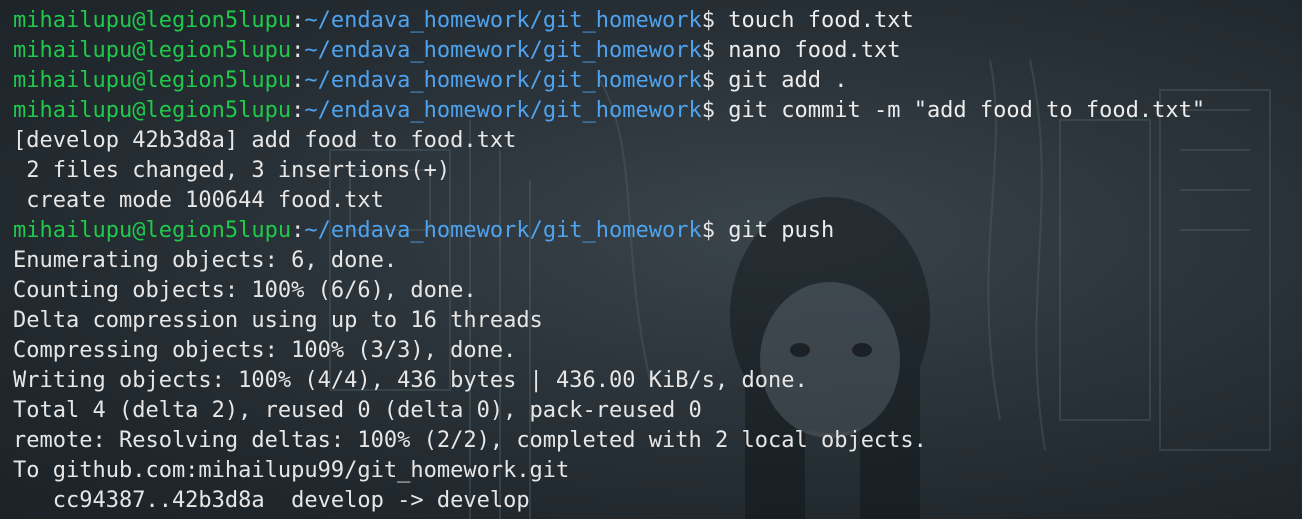 The image size is (1302, 519). Describe the element at coordinates (265, 140) in the screenshot. I see `output-line: [develop 42b3d8a] add food to food.txt` at that location.